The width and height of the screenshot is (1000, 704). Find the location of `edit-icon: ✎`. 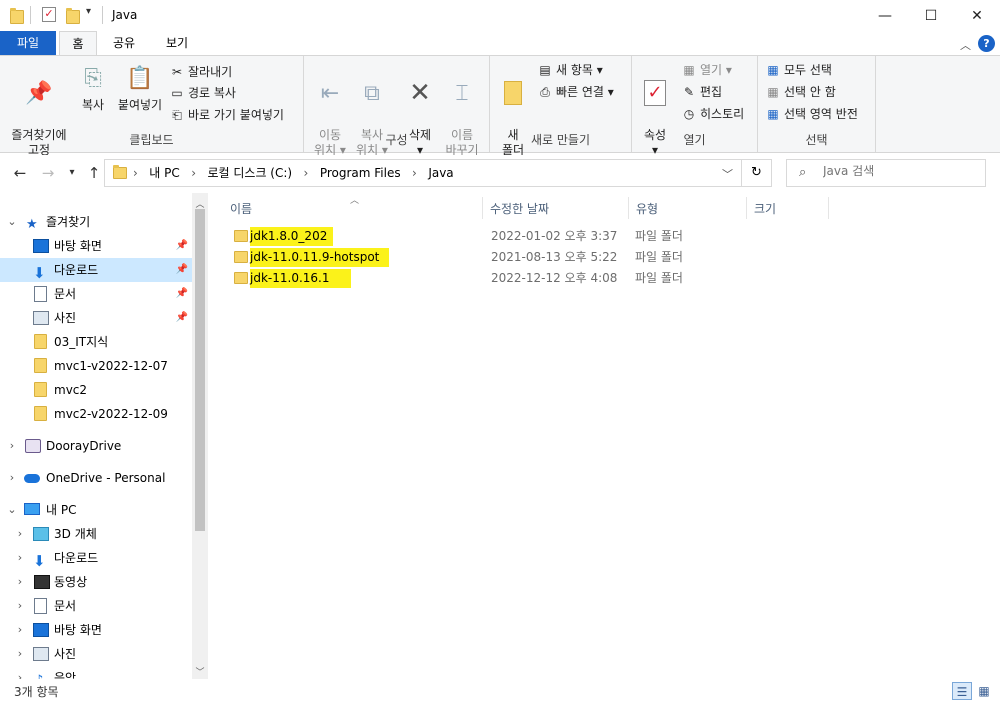

edit-icon: ✎ is located at coordinates (689, 92).